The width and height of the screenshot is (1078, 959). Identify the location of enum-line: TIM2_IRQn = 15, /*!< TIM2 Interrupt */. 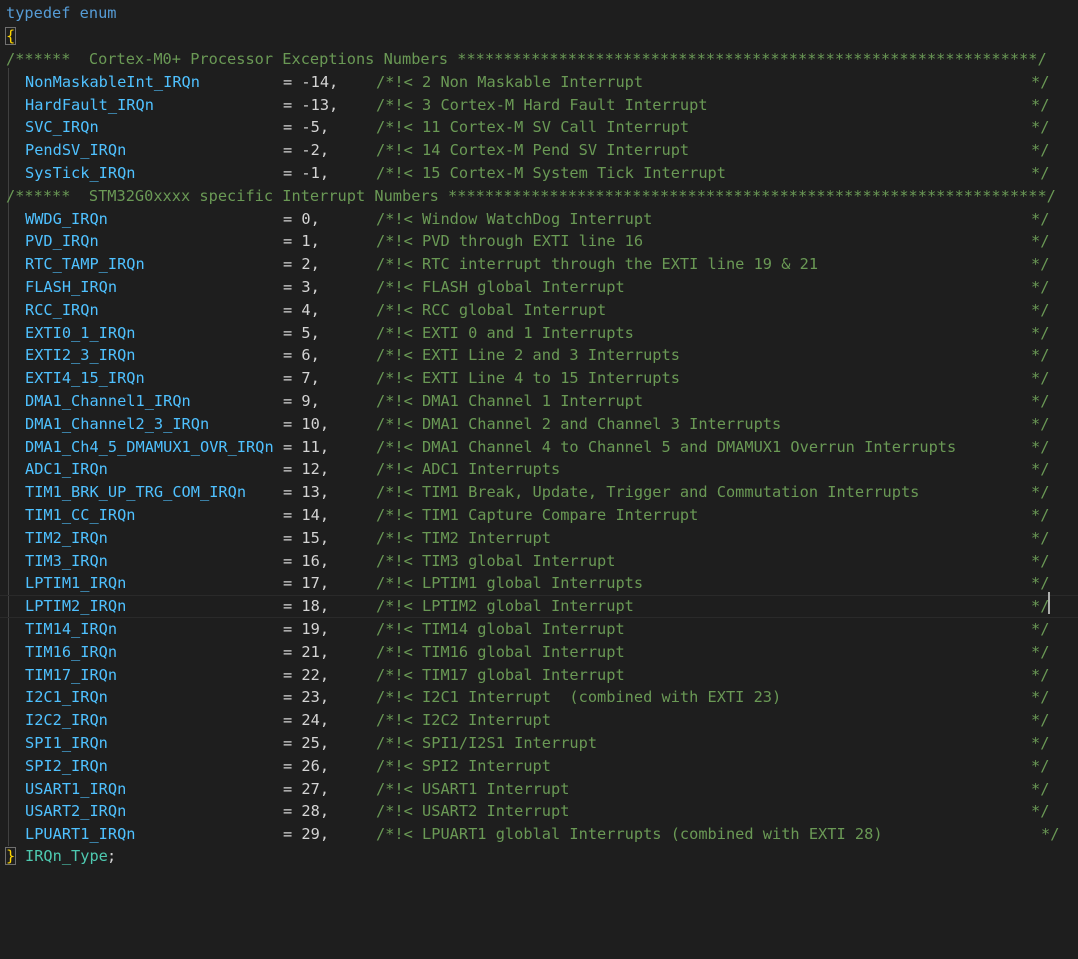
(539, 538).